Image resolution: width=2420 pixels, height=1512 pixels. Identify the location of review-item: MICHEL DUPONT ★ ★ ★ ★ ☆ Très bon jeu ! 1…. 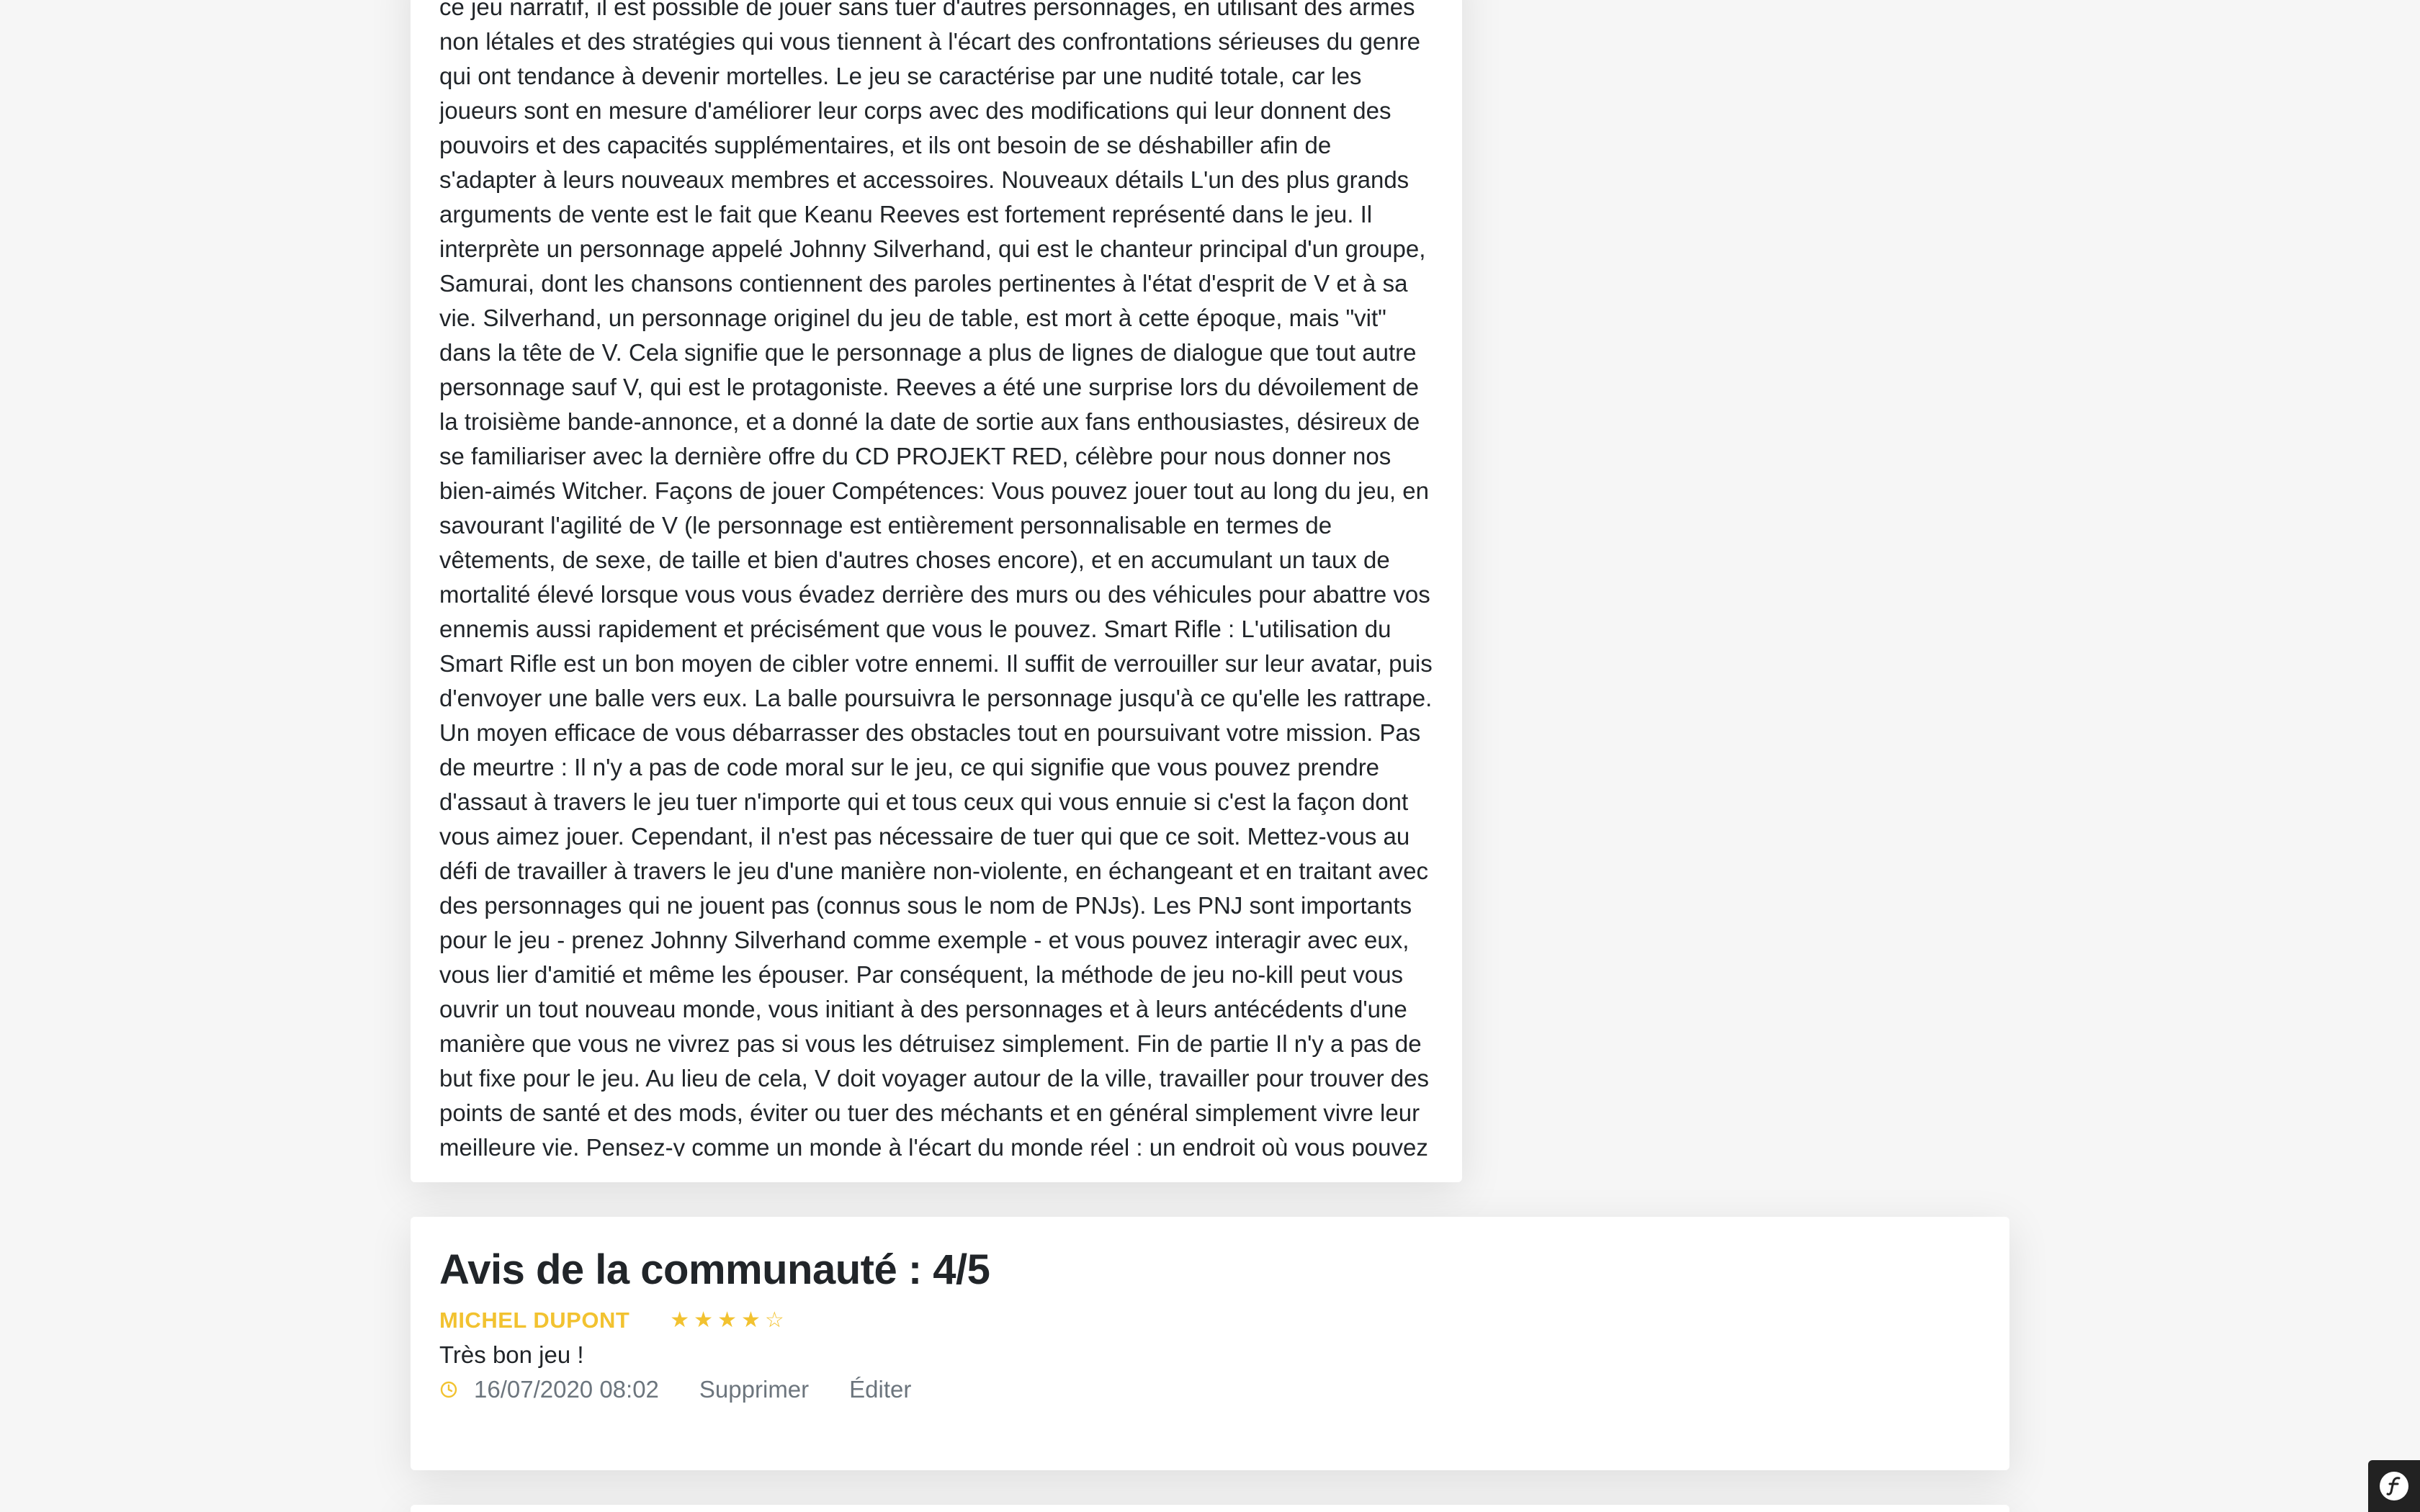
(1210, 1355).